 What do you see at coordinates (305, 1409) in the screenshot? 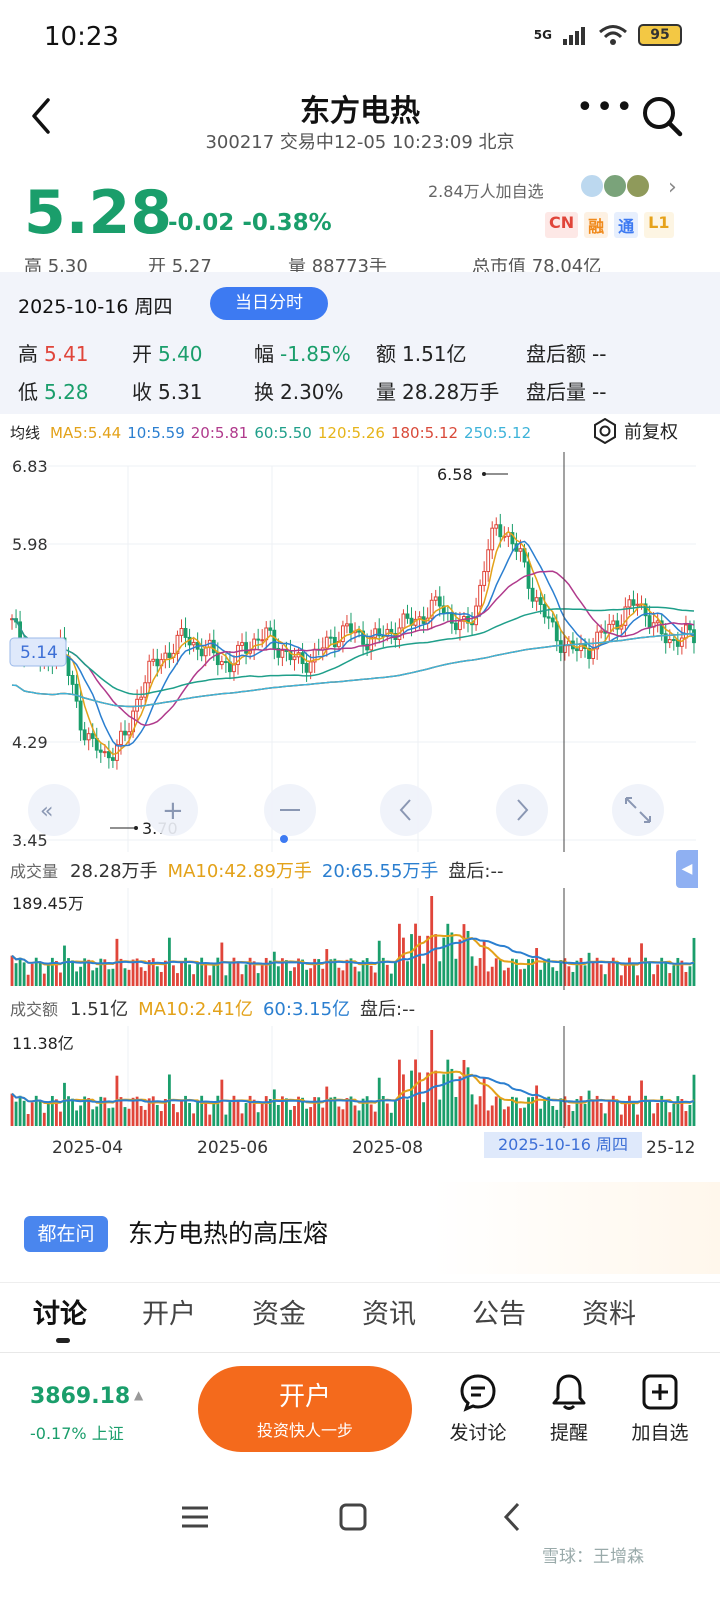
I see `open-account-button: 开户 投资快人一步` at bounding box center [305, 1409].